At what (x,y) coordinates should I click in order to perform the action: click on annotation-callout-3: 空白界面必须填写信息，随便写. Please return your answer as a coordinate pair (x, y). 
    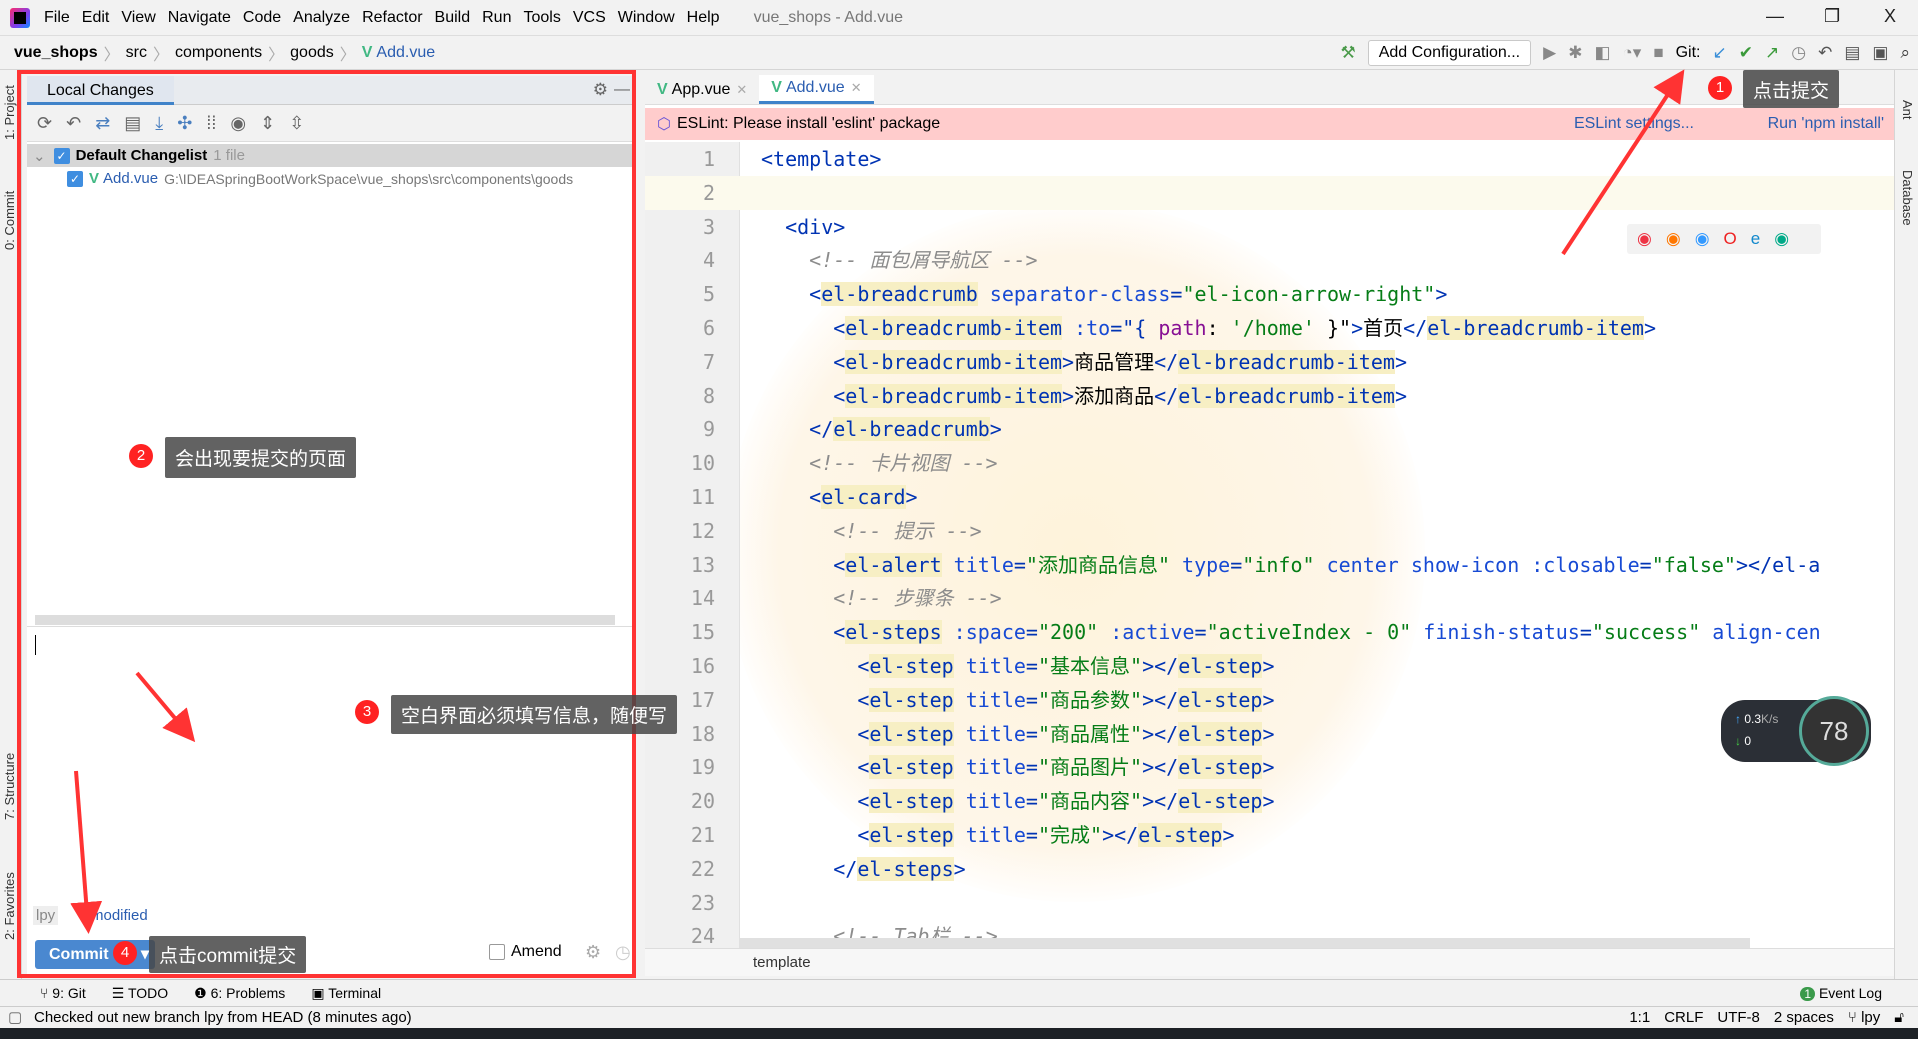
    Looking at the image, I should click on (534, 714).